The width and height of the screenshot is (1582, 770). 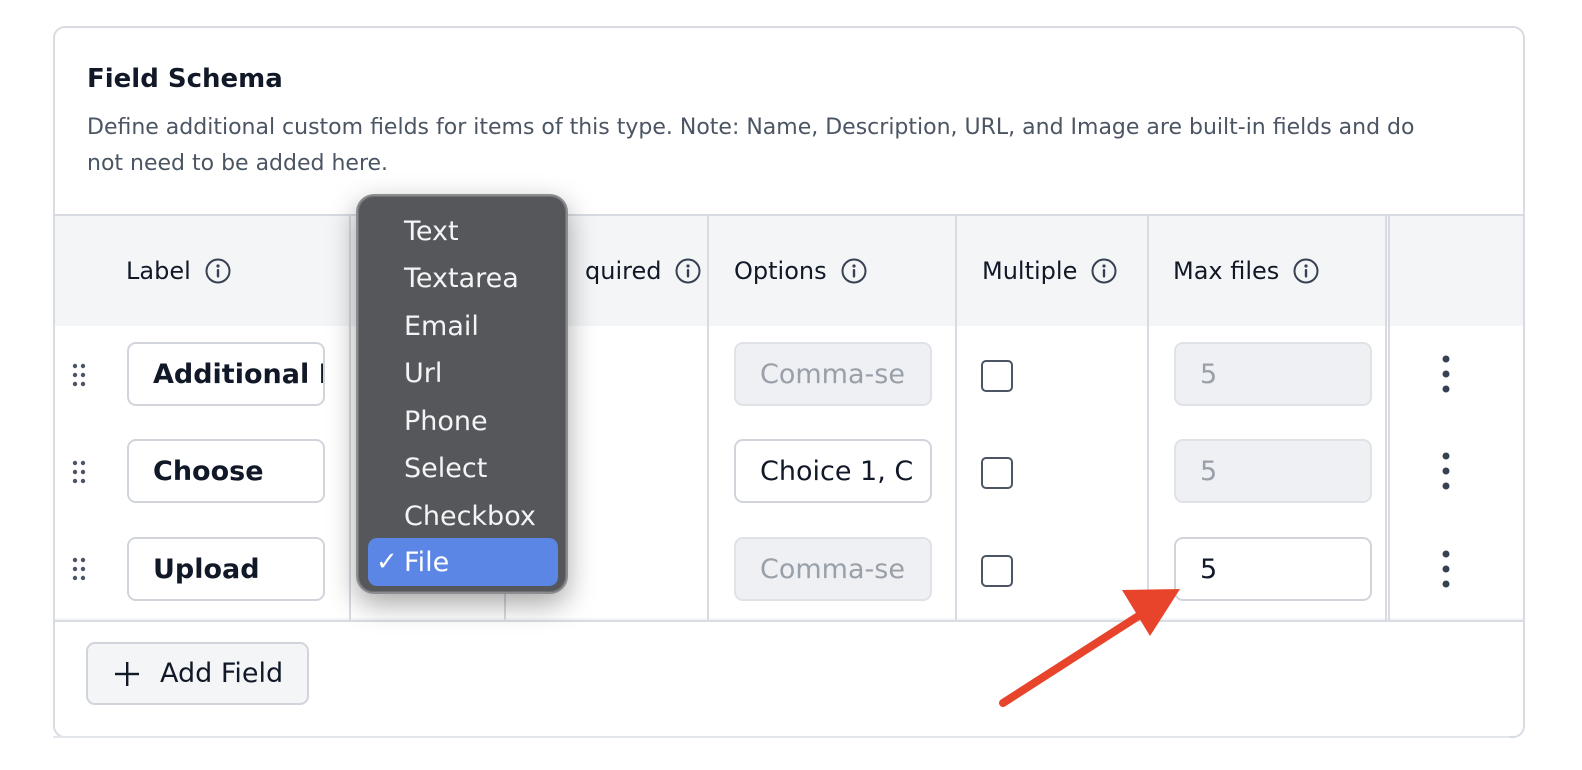 What do you see at coordinates (158, 271) in the screenshot?
I see `column-header-label-text: Label` at bounding box center [158, 271].